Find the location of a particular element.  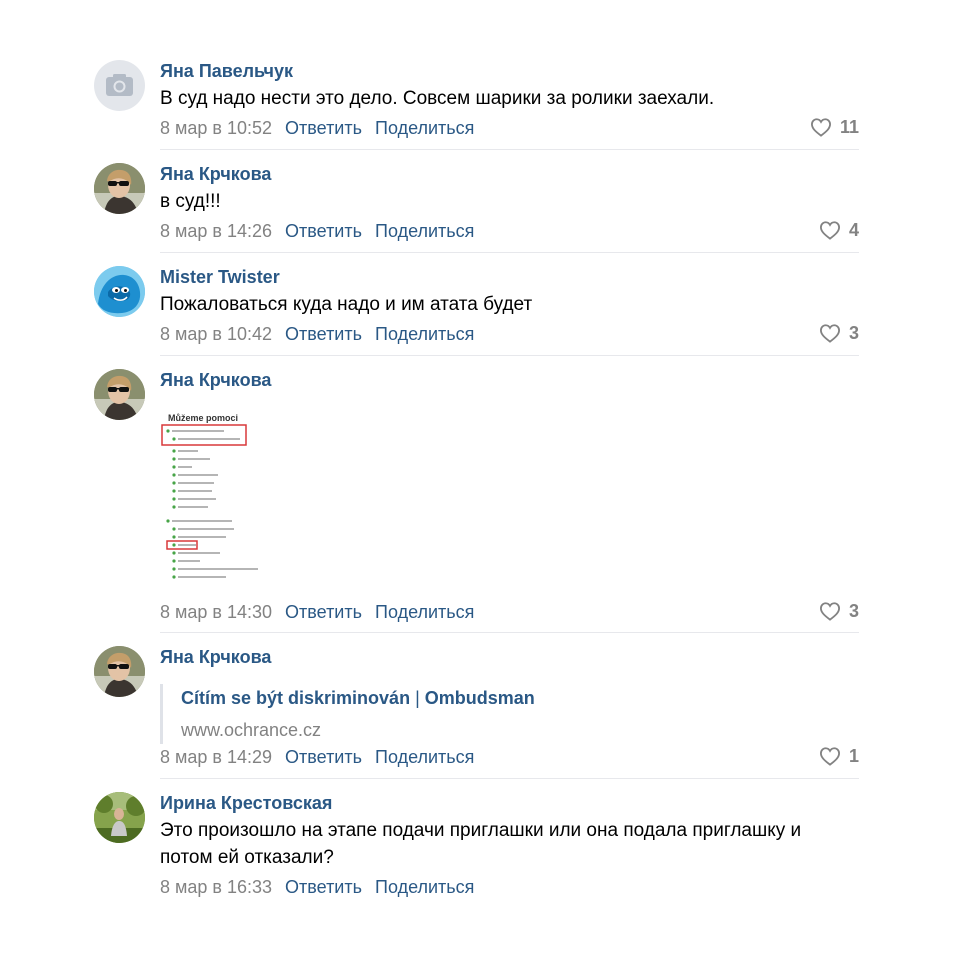

like-button: 1 is located at coordinates (839, 756).